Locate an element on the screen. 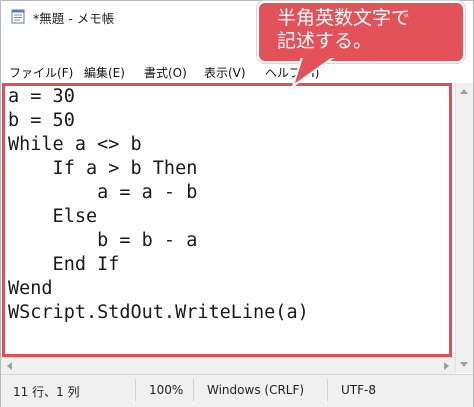 This screenshot has width=474, height=407. window-title: *無題 - メモ帳 is located at coordinates (74, 18).